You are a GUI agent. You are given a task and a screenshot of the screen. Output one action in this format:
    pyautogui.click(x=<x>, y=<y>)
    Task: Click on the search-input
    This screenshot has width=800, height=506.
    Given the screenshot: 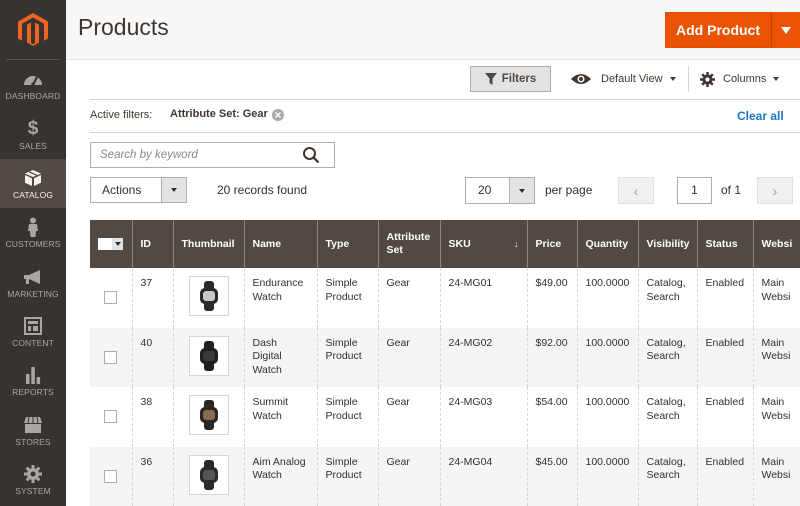 What is the action you would take?
    pyautogui.click(x=191, y=155)
    